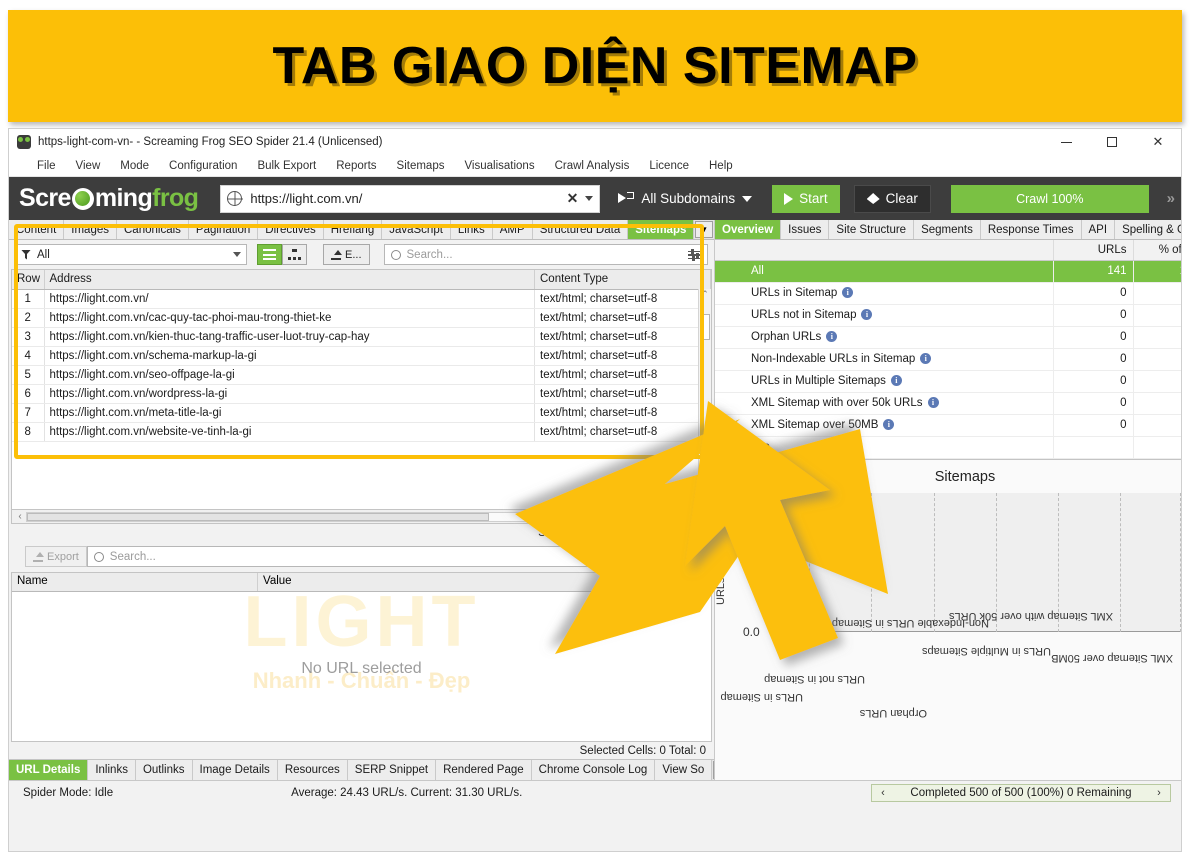  I want to click on scroll-up-icon: ⌃, so click(705, 294).